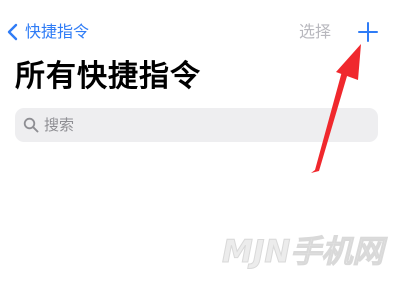 Image resolution: width=395 pixels, height=296 pixels. I want to click on back-button: 快捷指令, so click(47, 32).